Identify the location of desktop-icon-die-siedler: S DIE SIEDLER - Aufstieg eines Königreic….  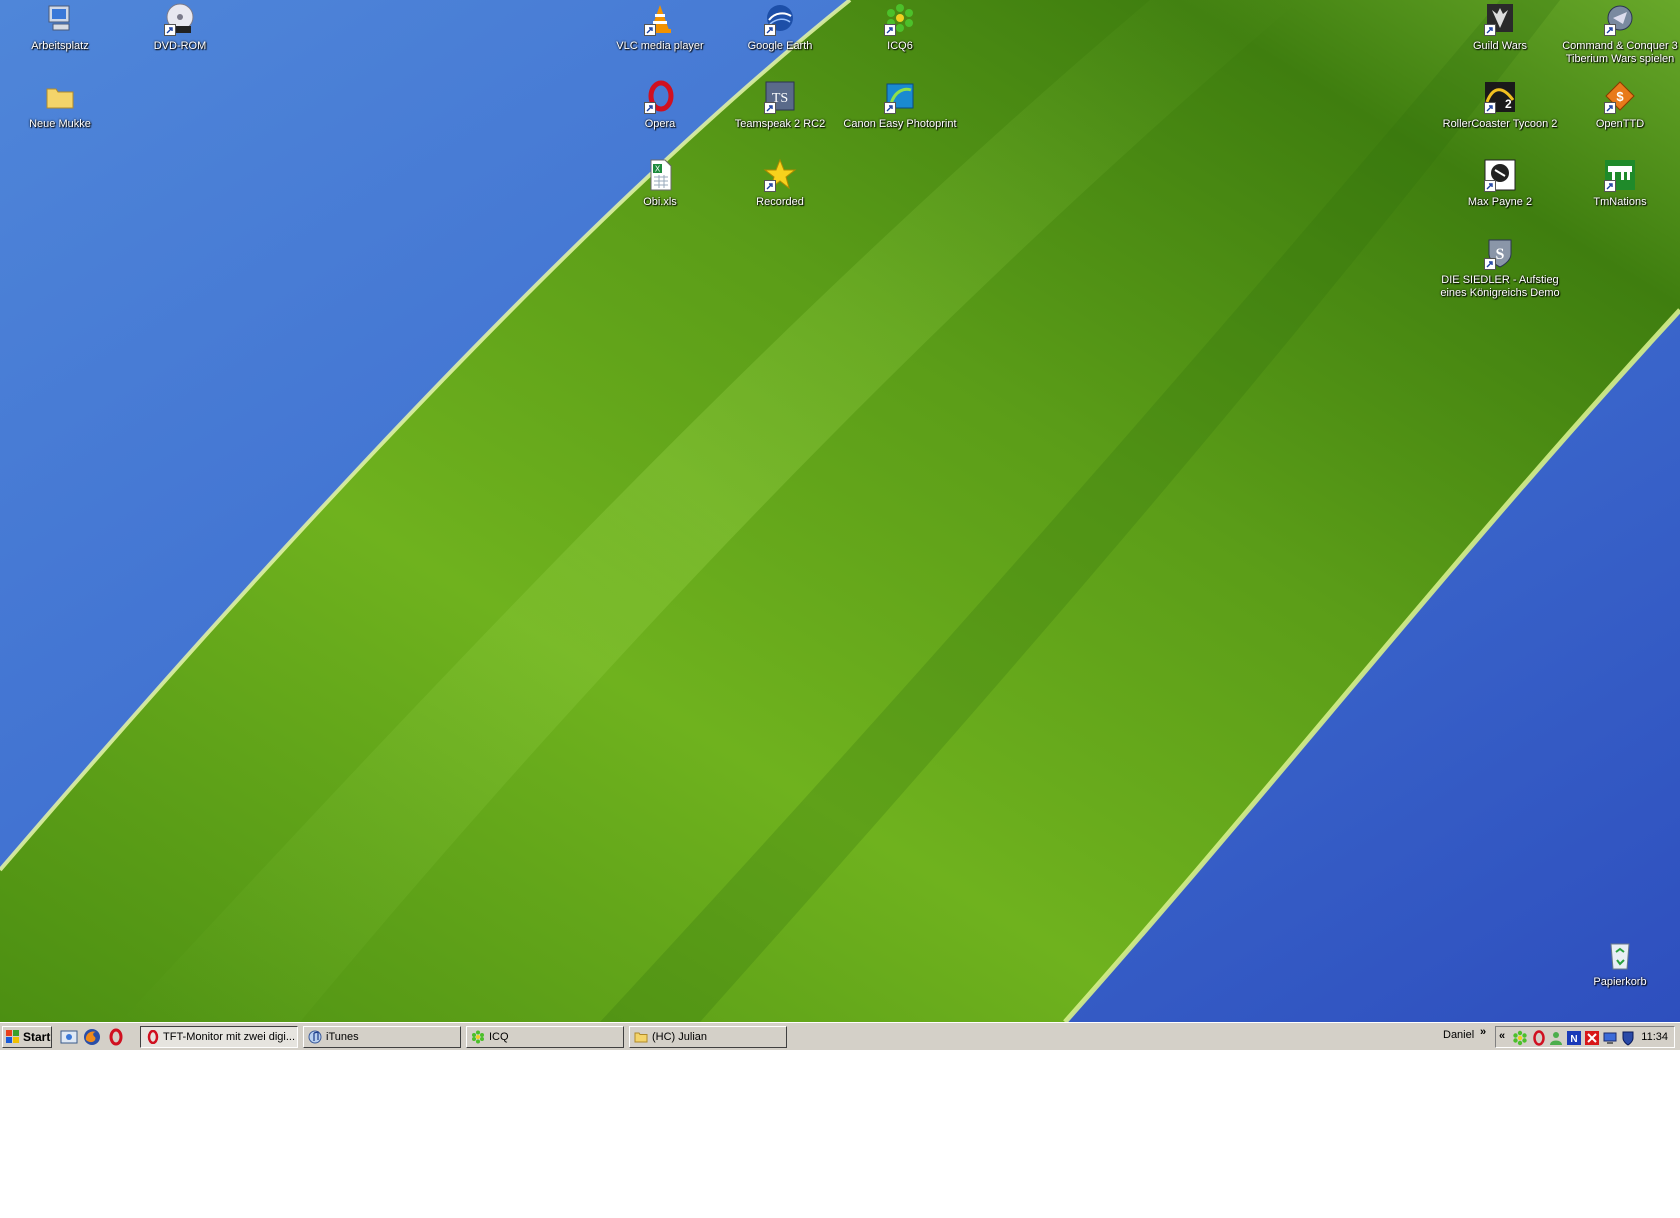
(1500, 268).